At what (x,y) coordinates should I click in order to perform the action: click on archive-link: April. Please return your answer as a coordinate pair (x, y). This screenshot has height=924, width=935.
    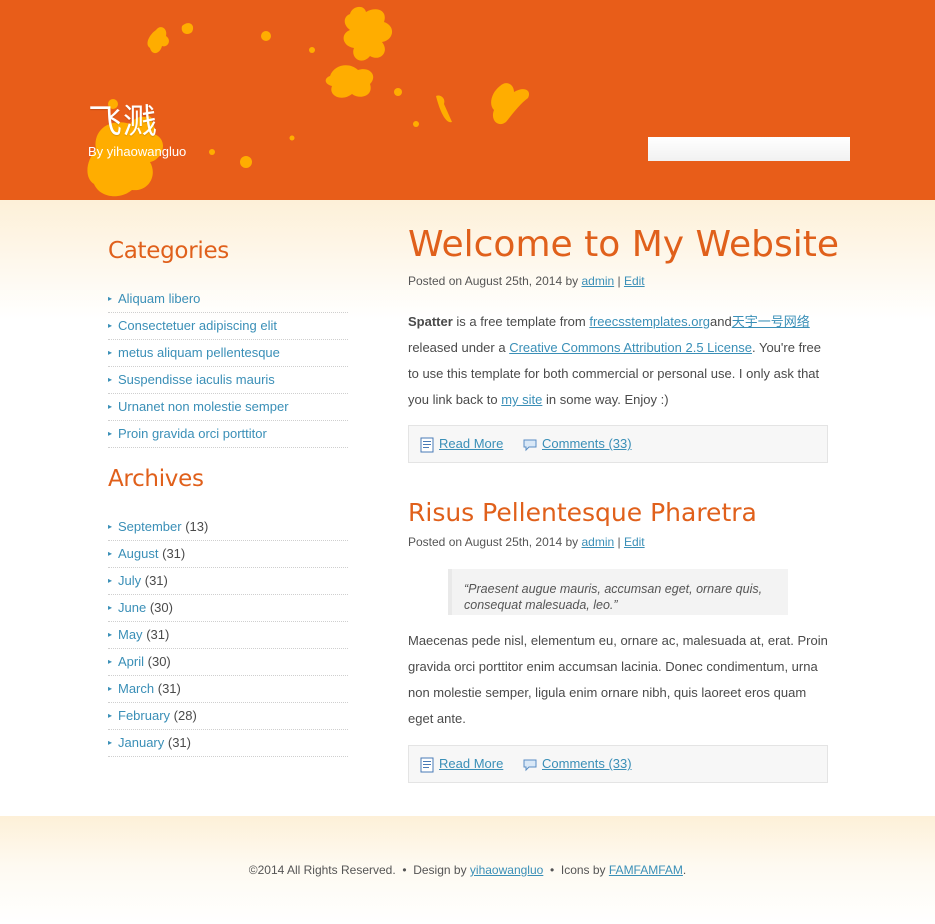
    Looking at the image, I should click on (131, 661).